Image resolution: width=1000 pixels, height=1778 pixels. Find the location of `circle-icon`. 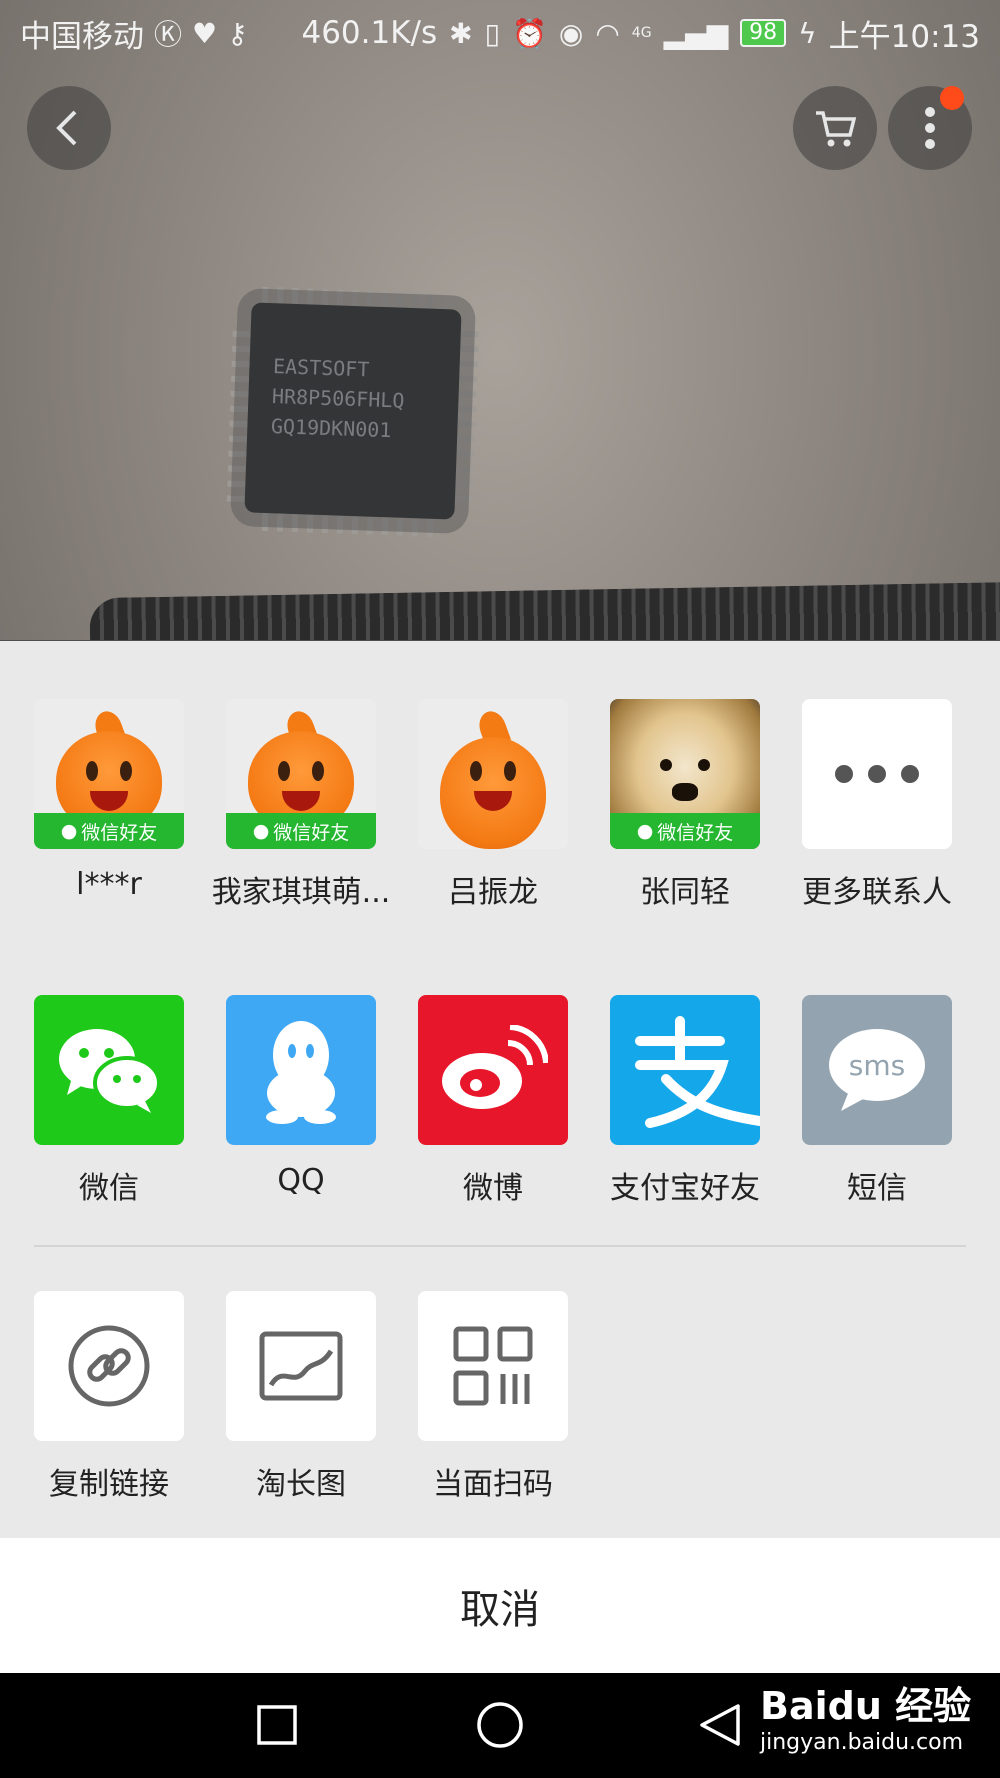

circle-icon is located at coordinates (500, 1725).